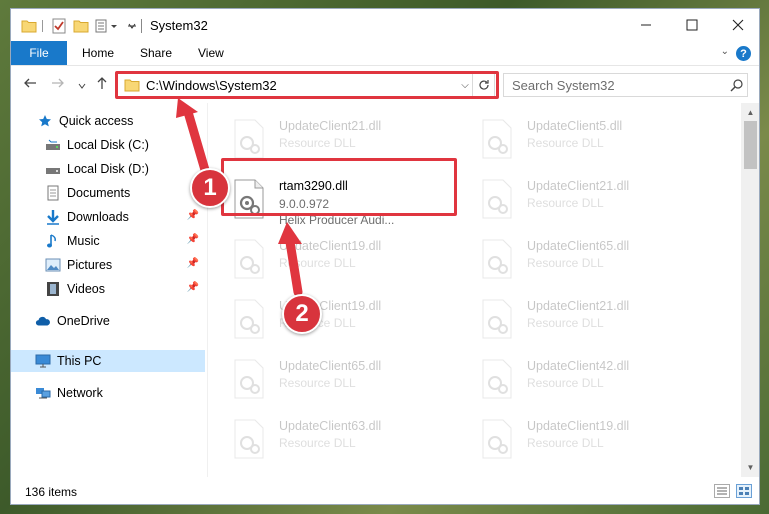  What do you see at coordinates (30, 85) in the screenshot?
I see `back-button` at bounding box center [30, 85].